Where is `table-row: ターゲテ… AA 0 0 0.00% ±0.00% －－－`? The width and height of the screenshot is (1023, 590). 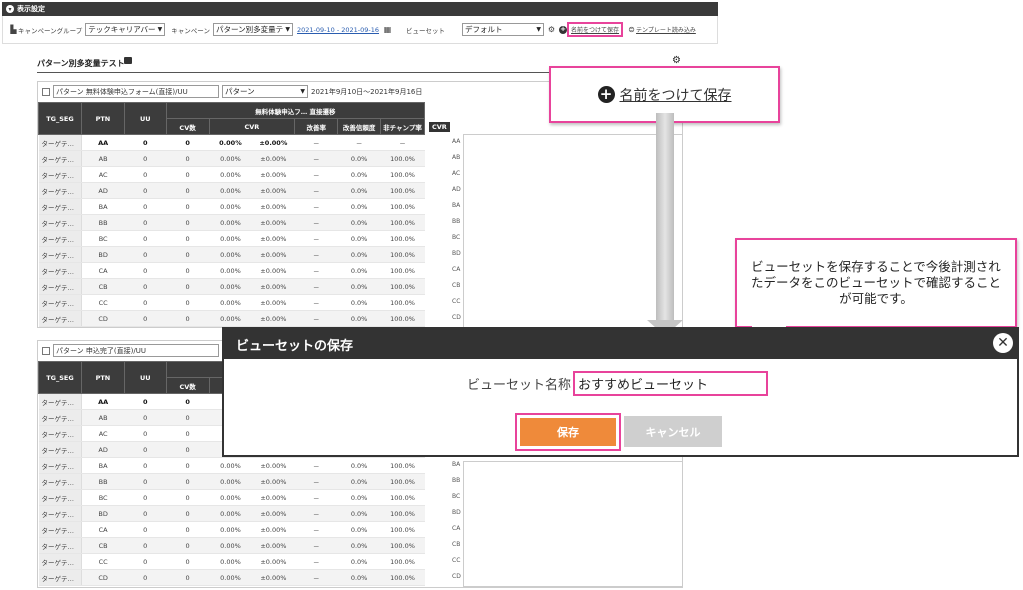
table-row: ターゲテ… AA 0 0 0.00% ±0.00% －－－ is located at coordinates (231, 142).